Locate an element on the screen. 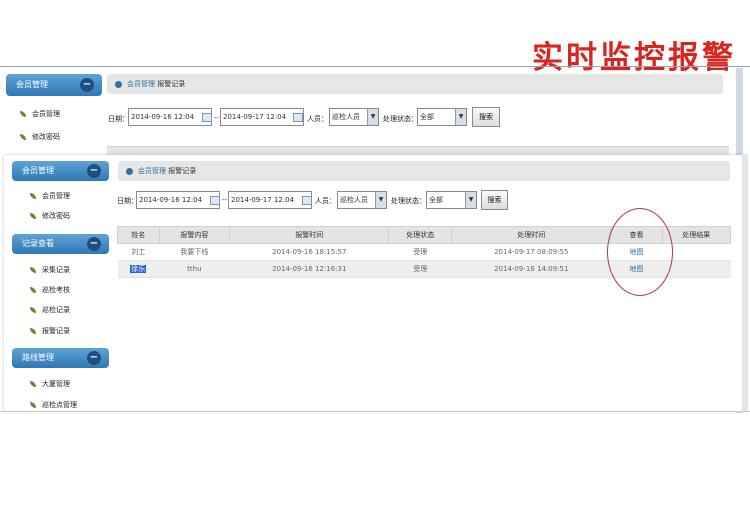  col-header-status: 处理状态 is located at coordinates (420, 235).